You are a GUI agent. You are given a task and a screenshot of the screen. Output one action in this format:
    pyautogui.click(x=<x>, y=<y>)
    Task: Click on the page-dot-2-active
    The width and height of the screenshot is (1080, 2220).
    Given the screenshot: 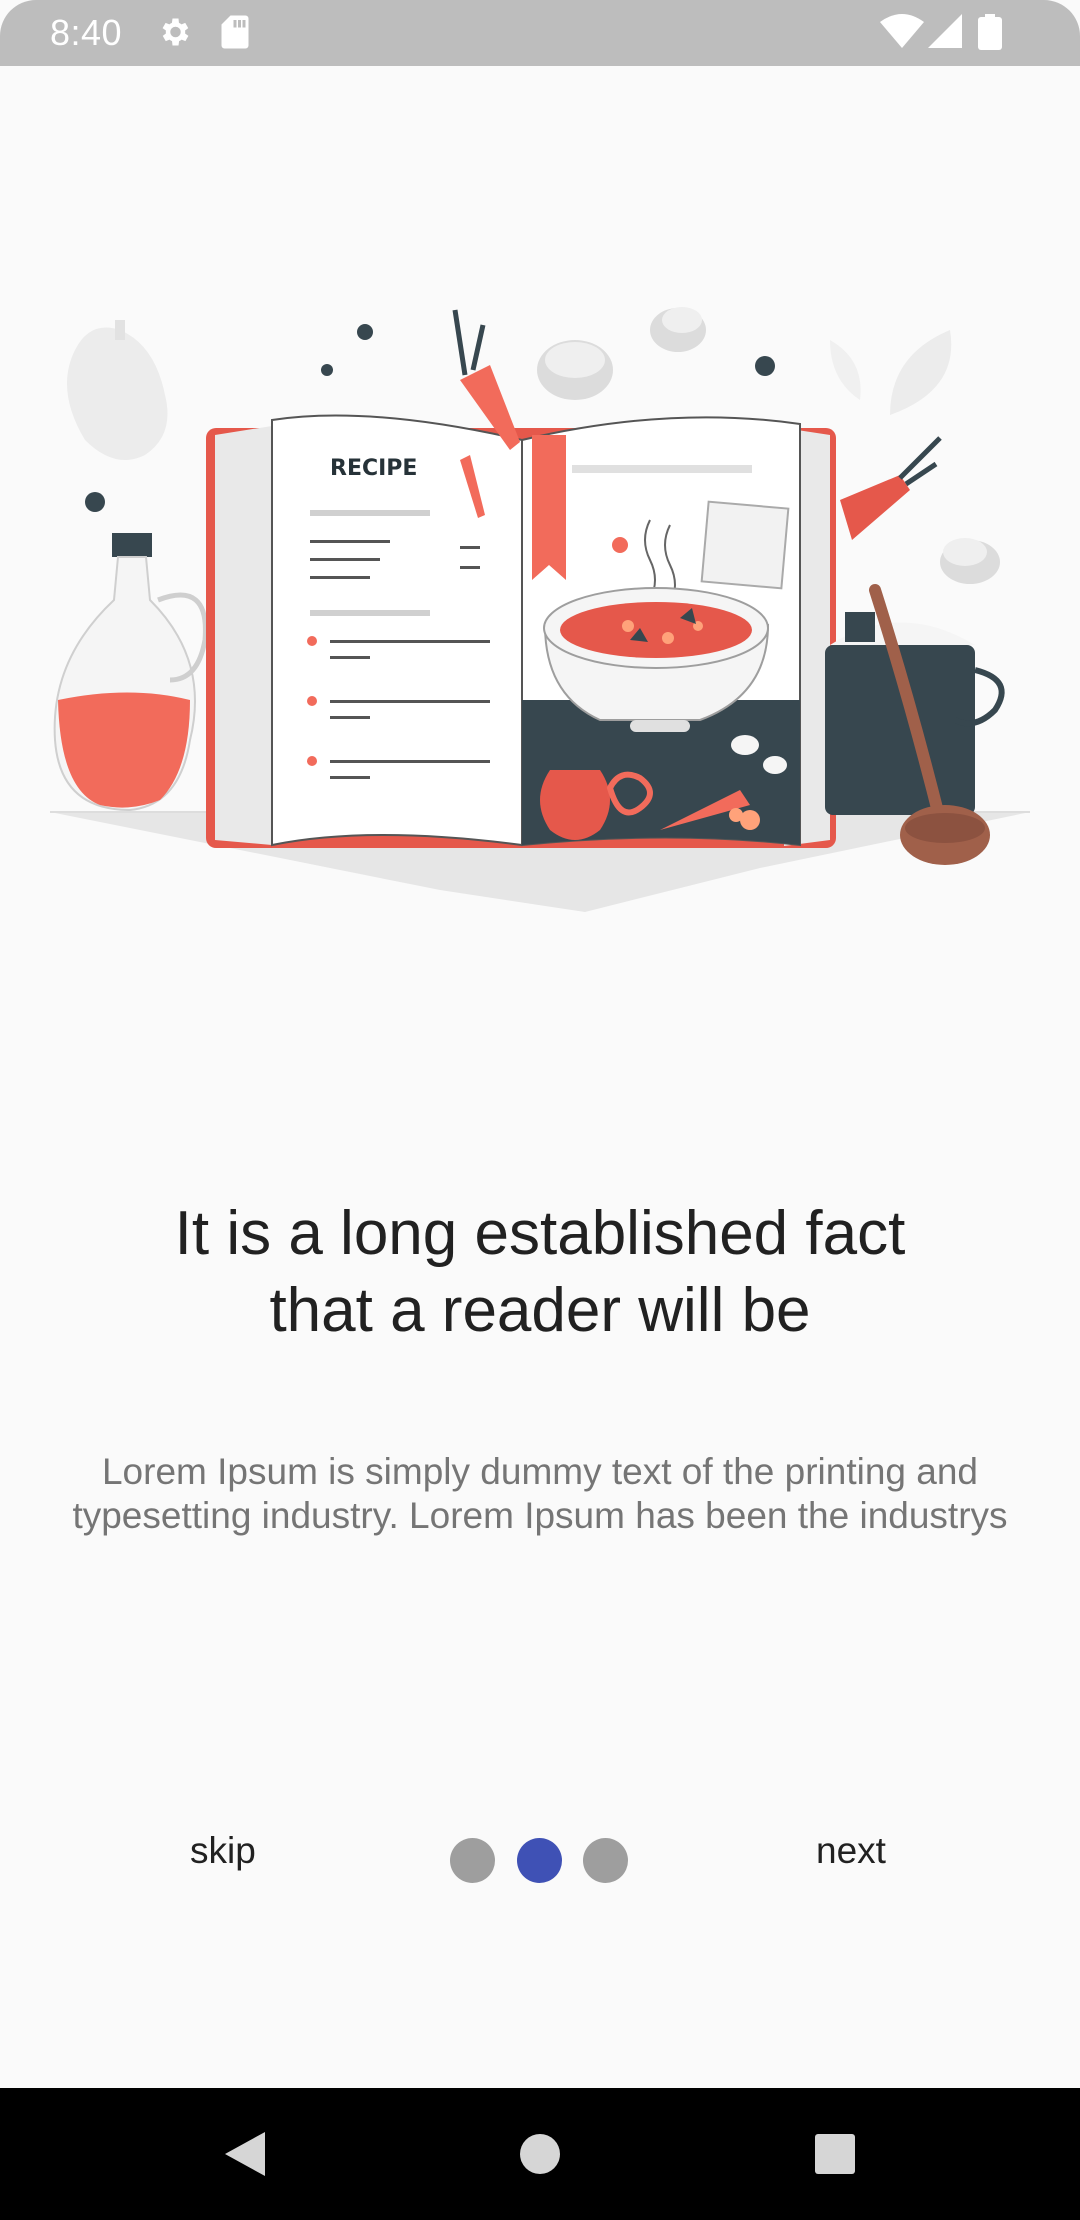 What is the action you would take?
    pyautogui.click(x=539, y=1860)
    